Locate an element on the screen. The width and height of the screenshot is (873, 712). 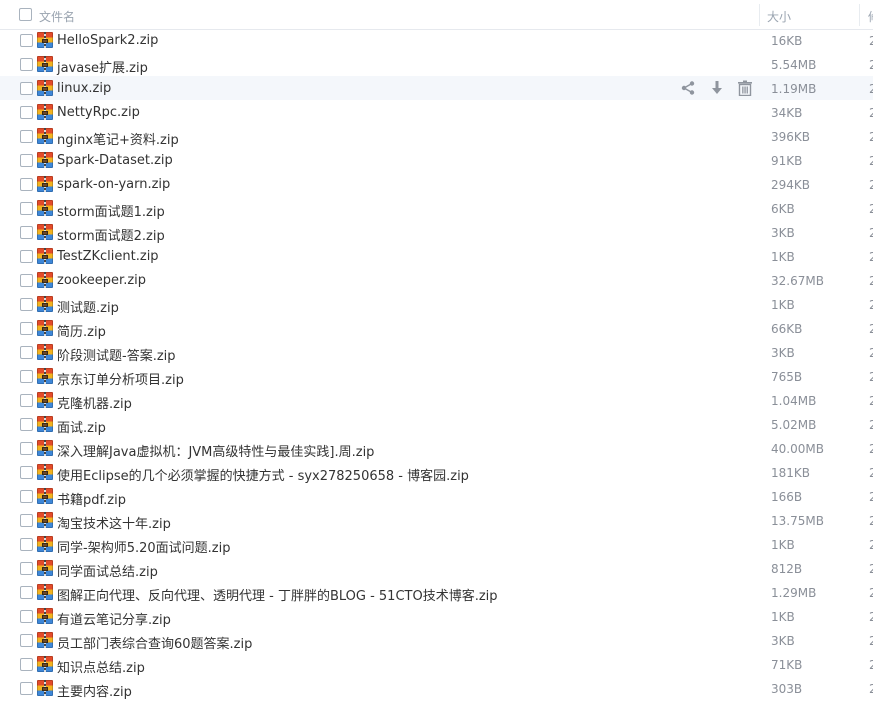
delete-icon is located at coordinates (745, 88).